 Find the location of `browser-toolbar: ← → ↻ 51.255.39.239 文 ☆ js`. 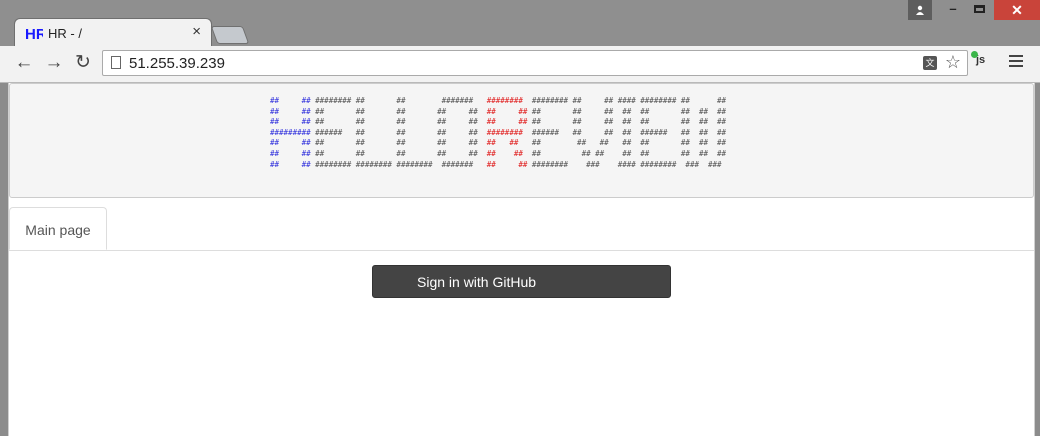

browser-toolbar: ← → ↻ 51.255.39.239 文 ☆ js is located at coordinates (520, 64).